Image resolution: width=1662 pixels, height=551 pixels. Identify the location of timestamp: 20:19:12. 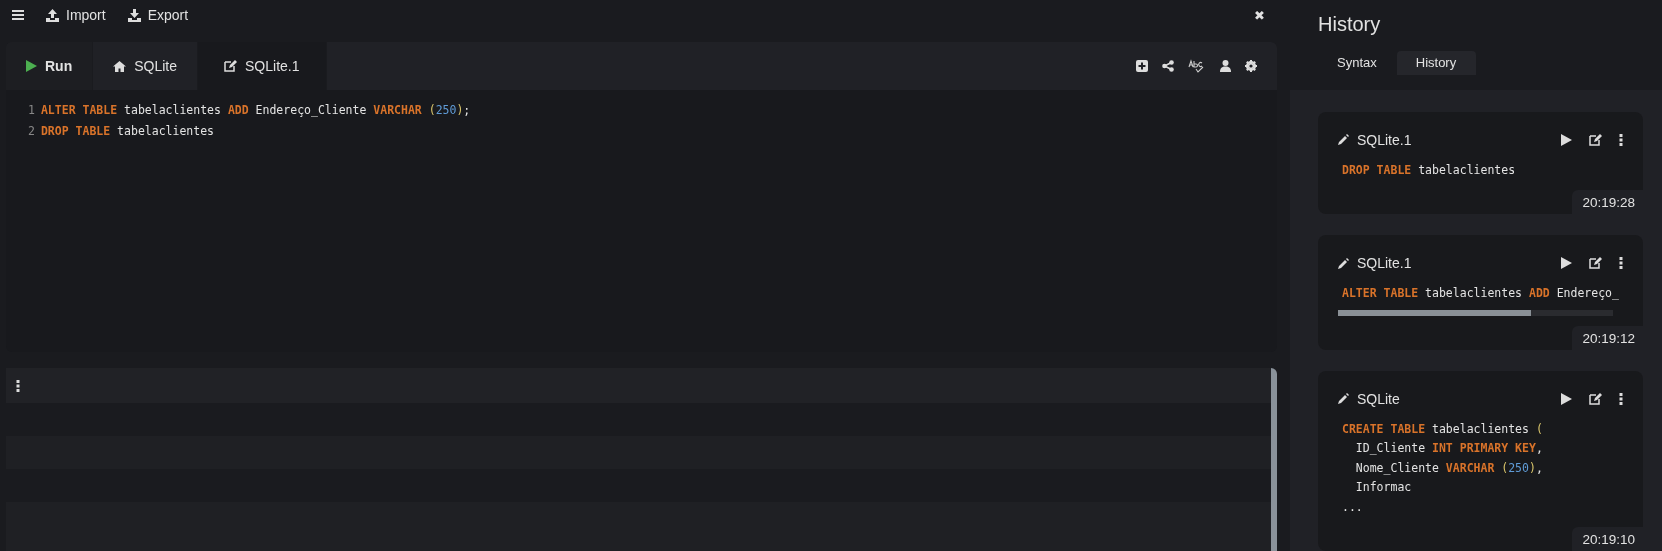
(1607, 337).